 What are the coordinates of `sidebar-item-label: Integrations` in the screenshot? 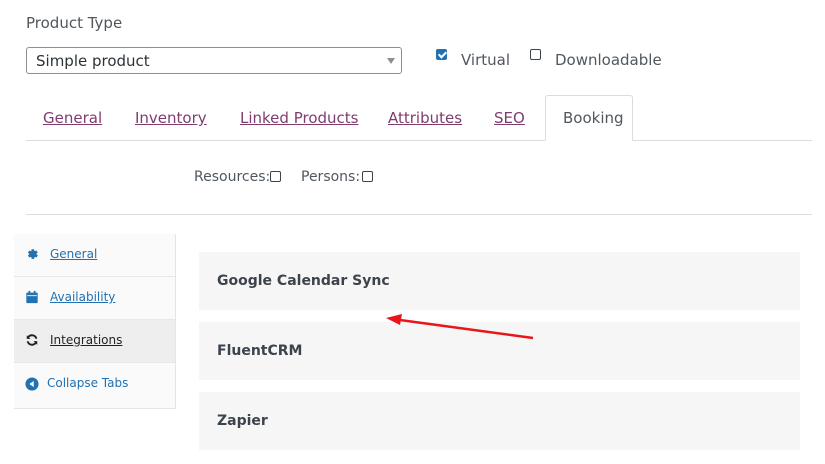 It's located at (86, 340).